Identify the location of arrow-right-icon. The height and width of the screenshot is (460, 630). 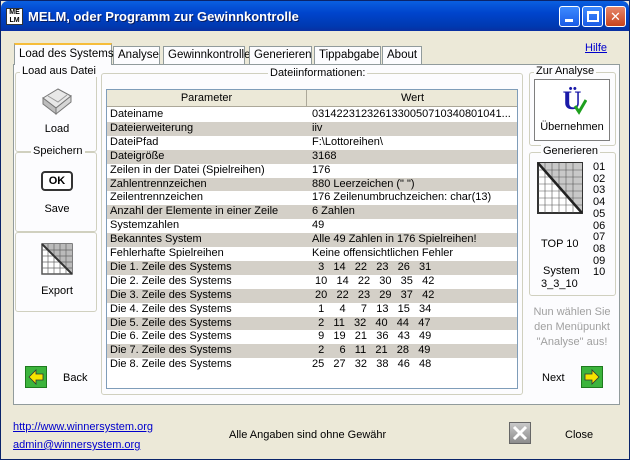
(592, 377).